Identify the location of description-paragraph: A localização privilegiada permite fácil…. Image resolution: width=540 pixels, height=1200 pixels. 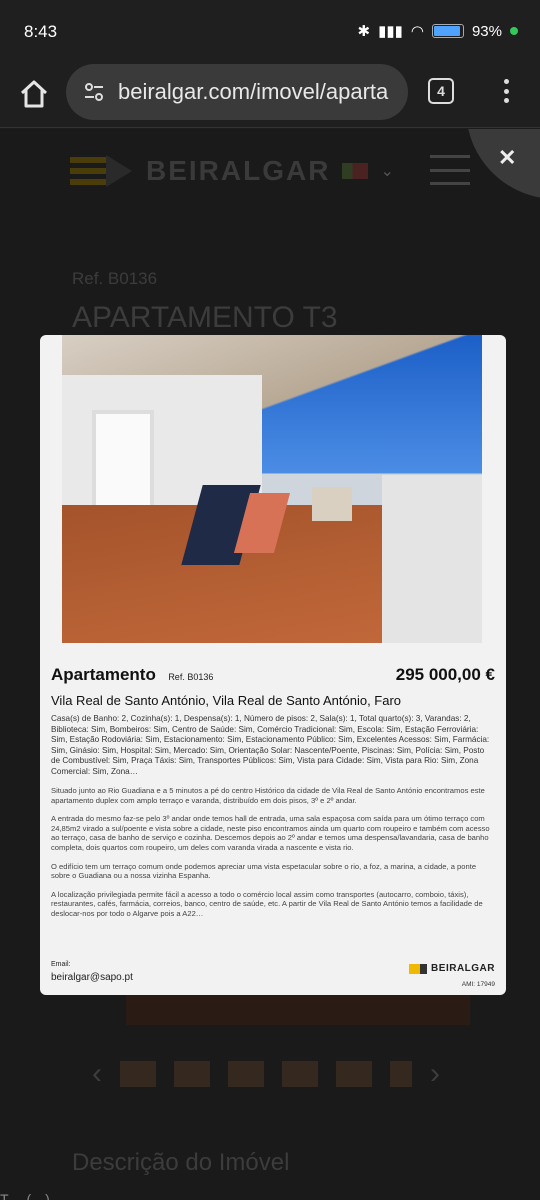
(267, 903).